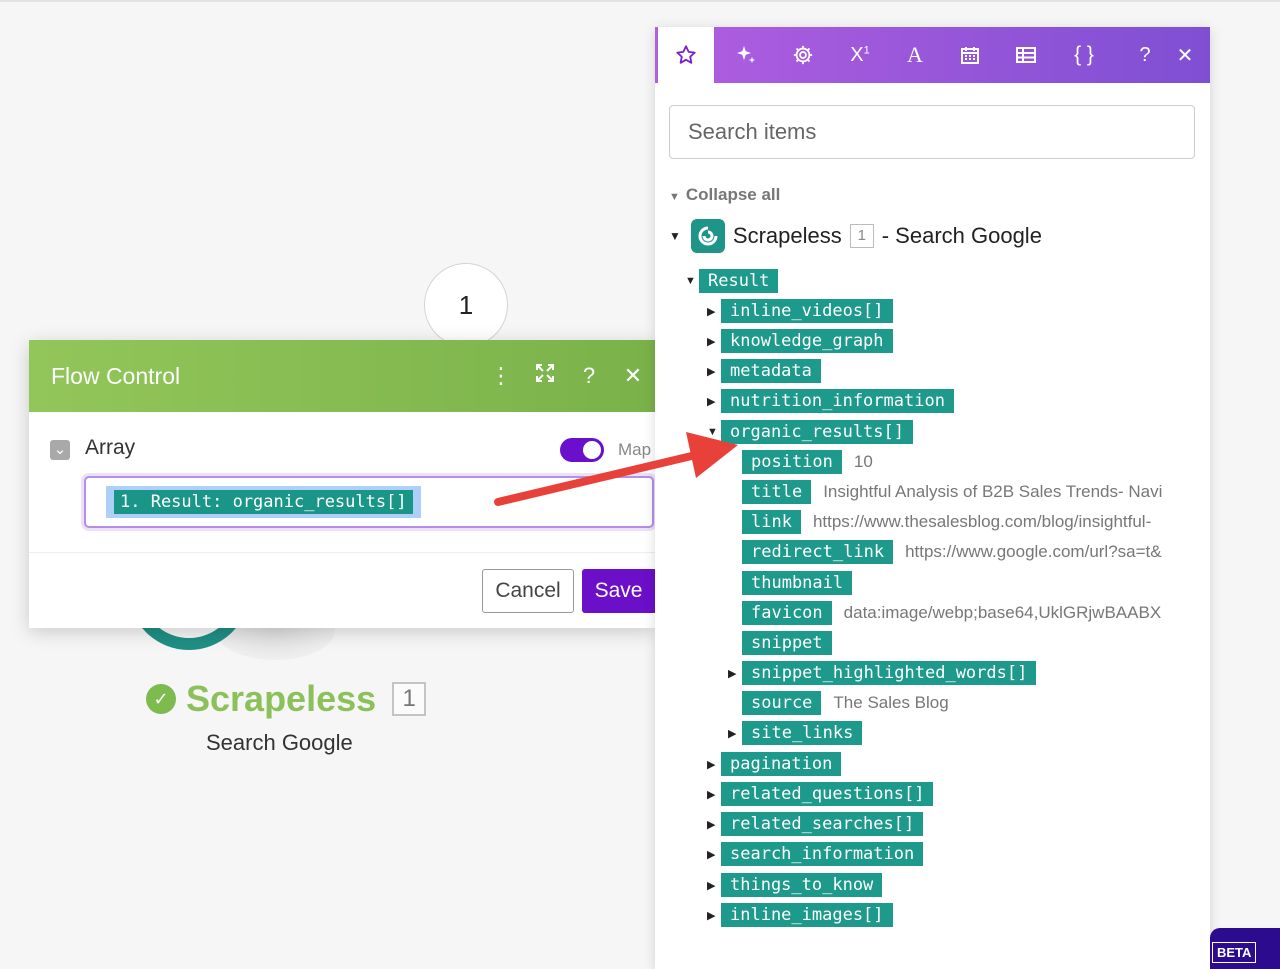  What do you see at coordinates (589, 376) in the screenshot?
I see `help-icon: ?` at bounding box center [589, 376].